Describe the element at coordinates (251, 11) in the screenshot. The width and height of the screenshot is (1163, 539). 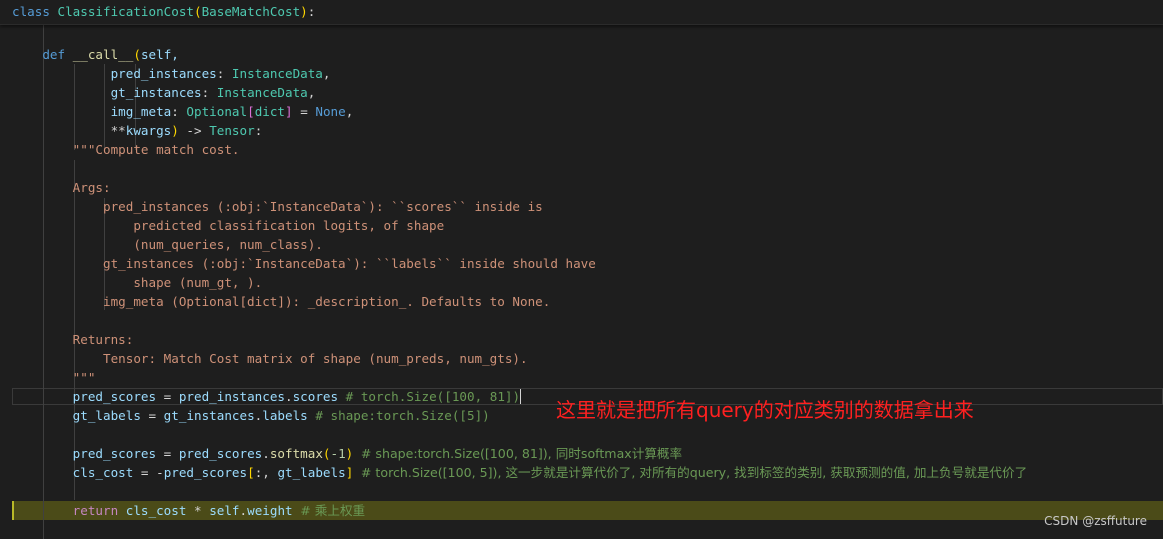
I see `base-class: BaseMatchCost` at that location.